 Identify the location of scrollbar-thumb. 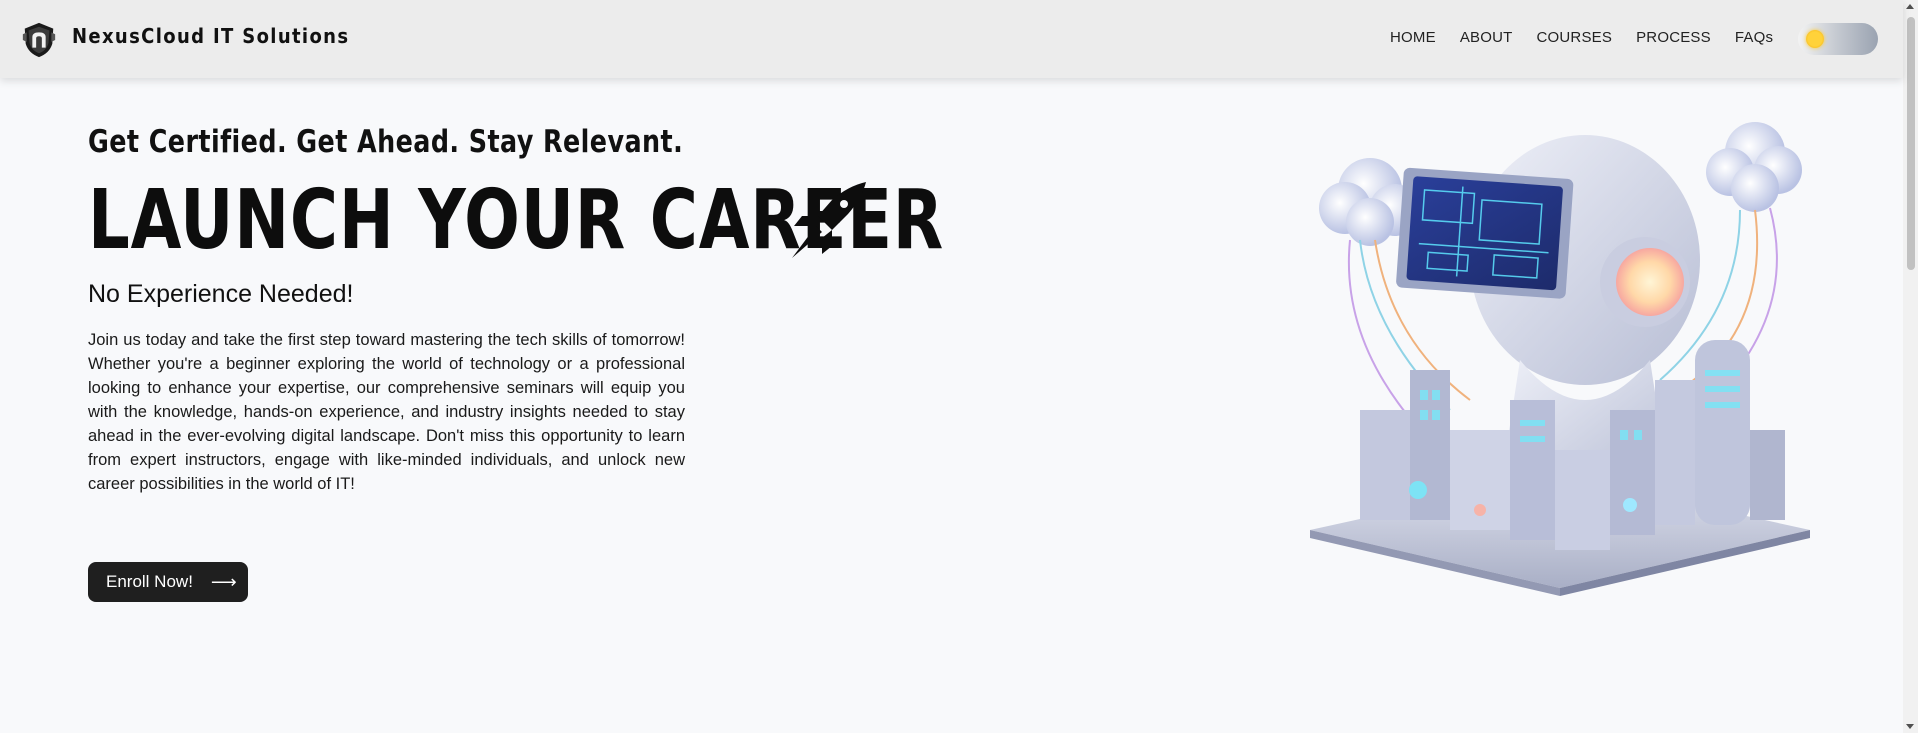
(1911, 143).